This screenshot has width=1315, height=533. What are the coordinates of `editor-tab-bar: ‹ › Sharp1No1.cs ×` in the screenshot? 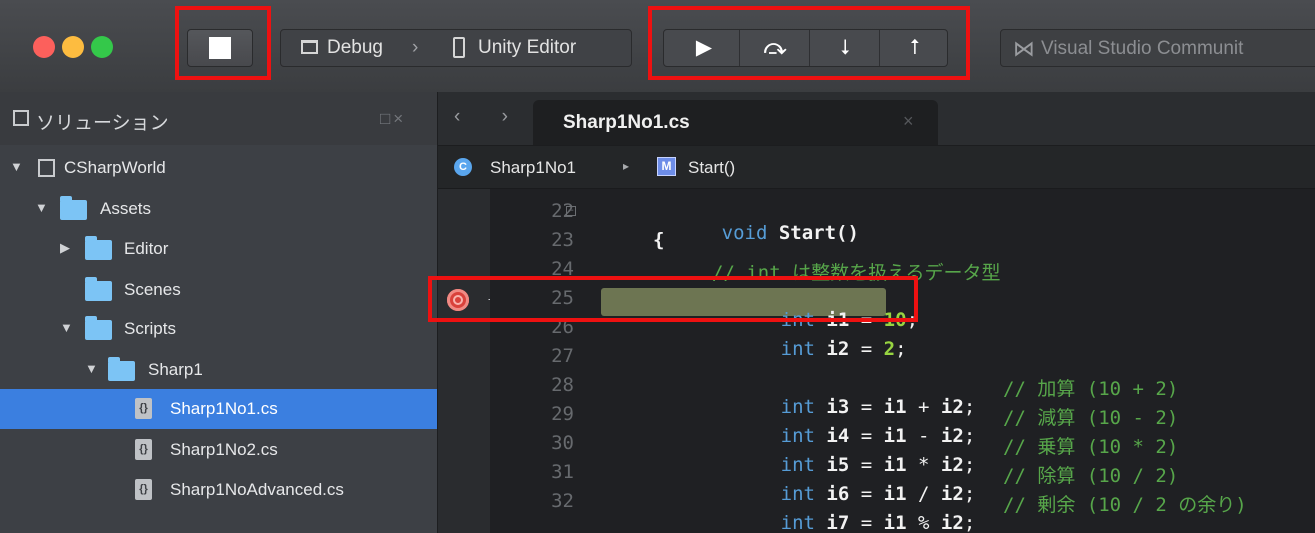 It's located at (876, 119).